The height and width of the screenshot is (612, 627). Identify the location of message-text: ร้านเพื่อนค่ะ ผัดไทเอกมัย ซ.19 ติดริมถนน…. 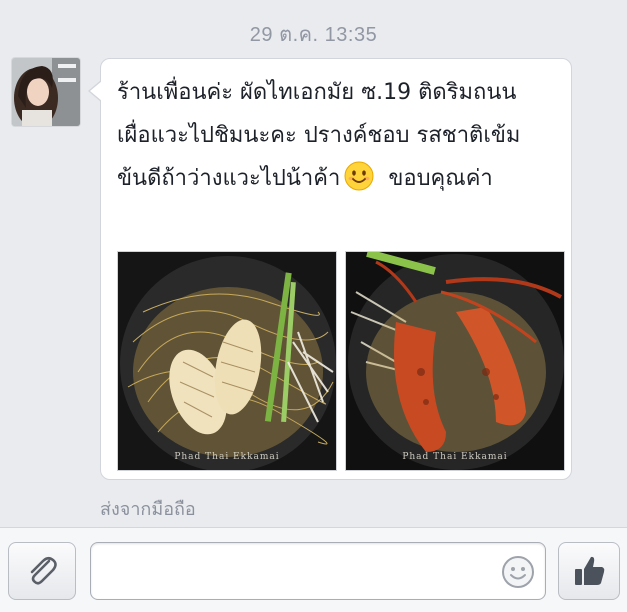
(340, 135).